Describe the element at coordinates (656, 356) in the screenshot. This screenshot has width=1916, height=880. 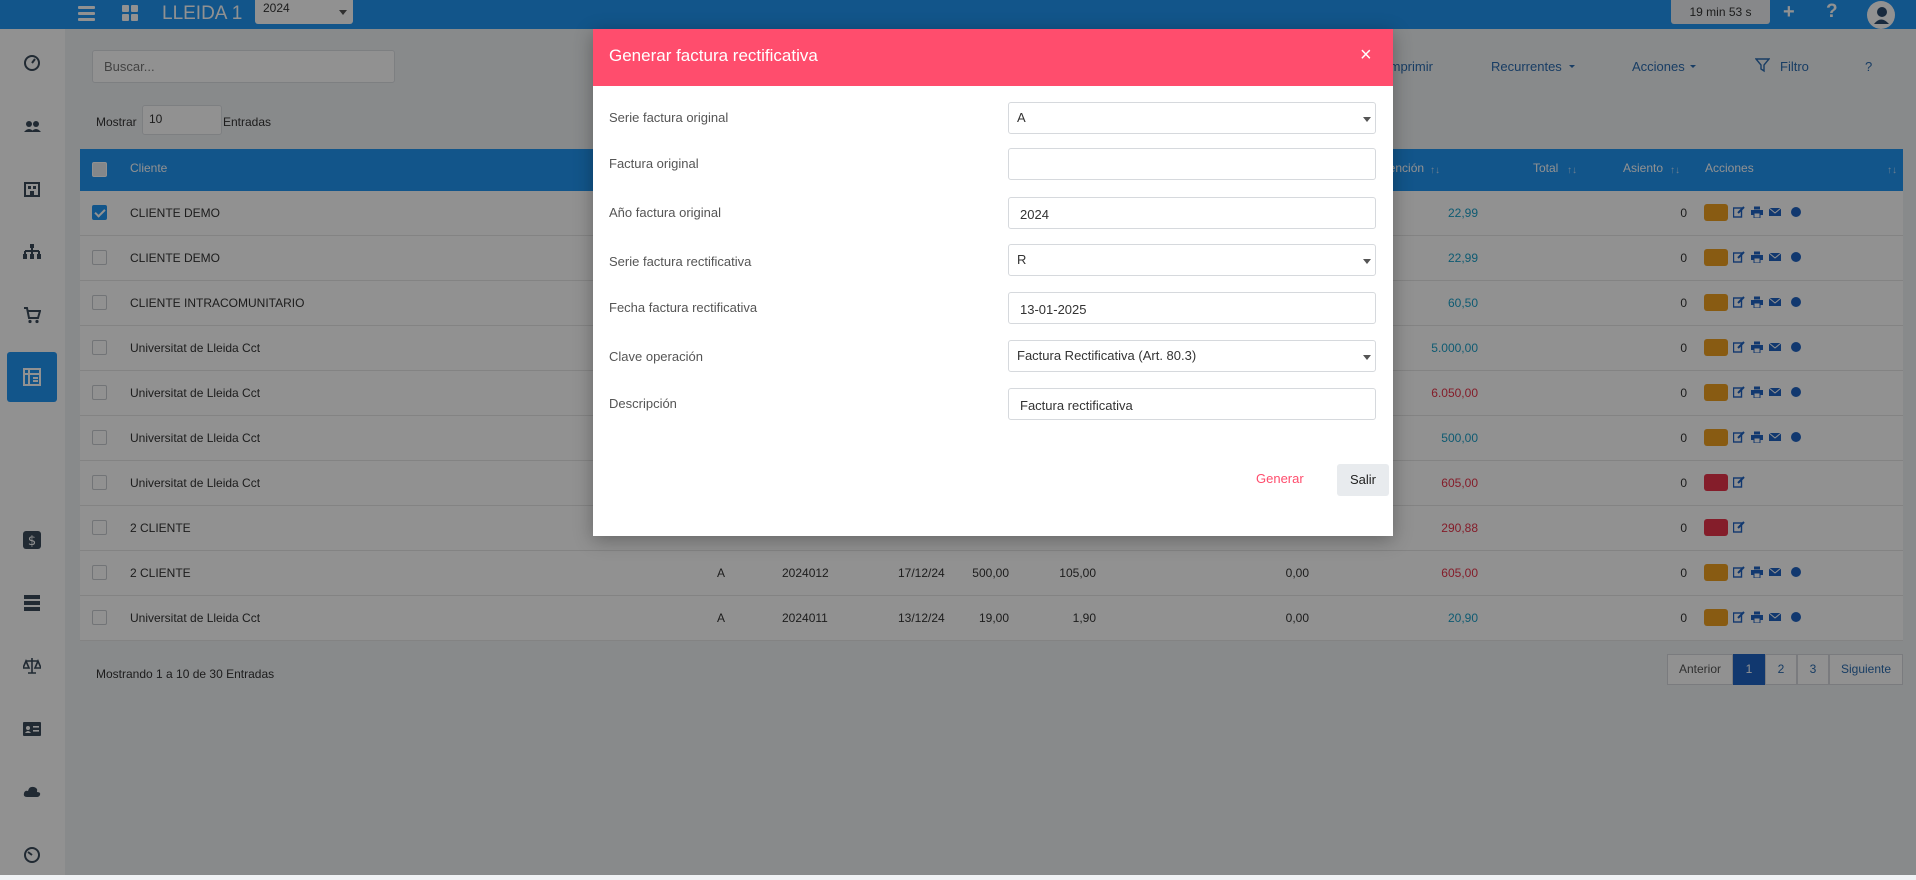
I see `label-operation-key: Clave operación` at that location.